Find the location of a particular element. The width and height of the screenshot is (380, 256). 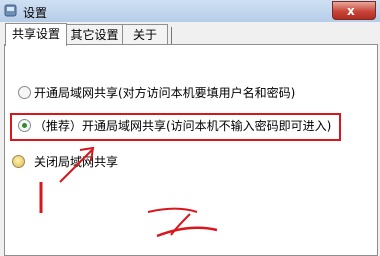

tab-share-settings: 共享设置 is located at coordinates (36, 34).